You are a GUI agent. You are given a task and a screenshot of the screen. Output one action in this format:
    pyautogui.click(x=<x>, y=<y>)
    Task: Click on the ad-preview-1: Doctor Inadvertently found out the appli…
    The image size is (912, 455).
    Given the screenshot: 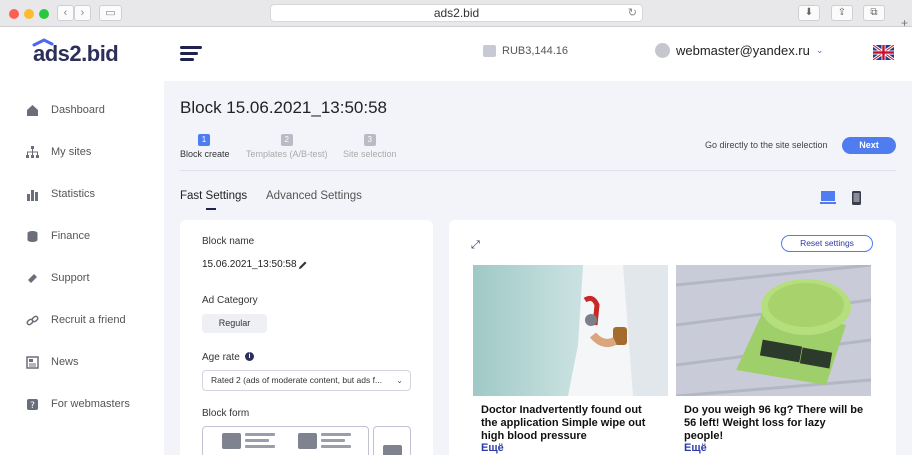 What is the action you would take?
    pyautogui.click(x=570, y=360)
    